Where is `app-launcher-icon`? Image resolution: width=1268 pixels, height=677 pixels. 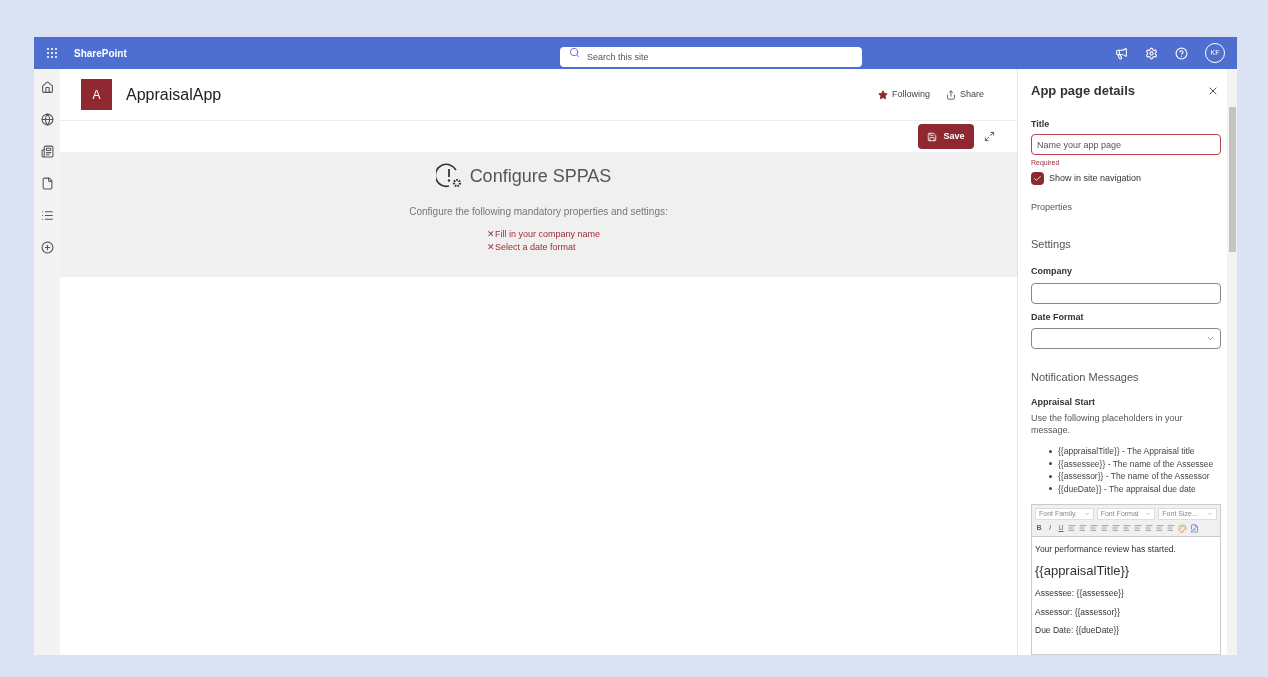
app-launcher-icon is located at coordinates (52, 53).